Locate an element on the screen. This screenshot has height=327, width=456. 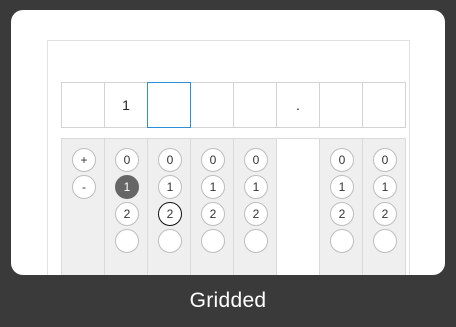
bubble-1-filled: 1 is located at coordinates (127, 187).